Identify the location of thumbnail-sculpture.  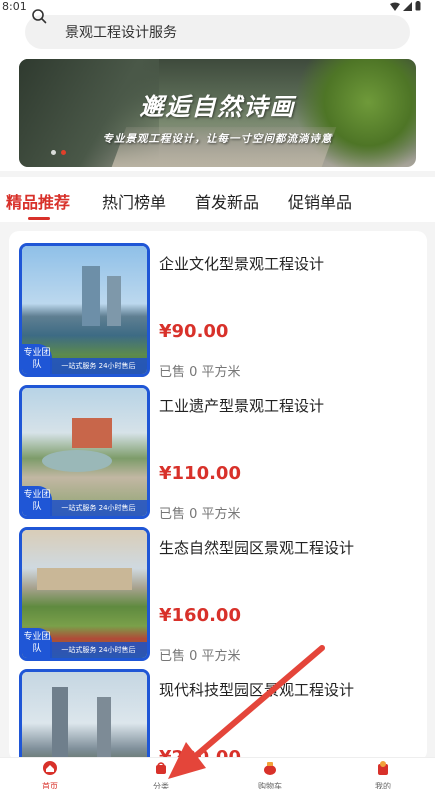
(92, 433).